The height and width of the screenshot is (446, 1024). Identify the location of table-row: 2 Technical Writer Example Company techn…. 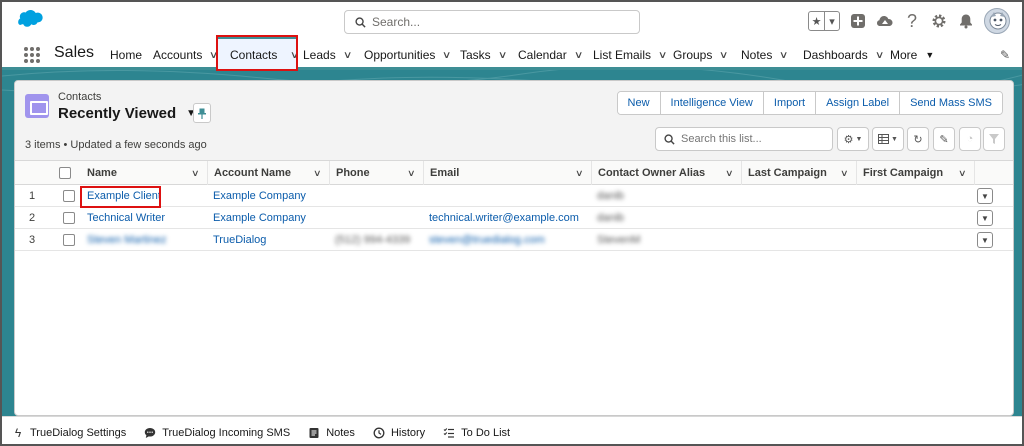
(514, 218).